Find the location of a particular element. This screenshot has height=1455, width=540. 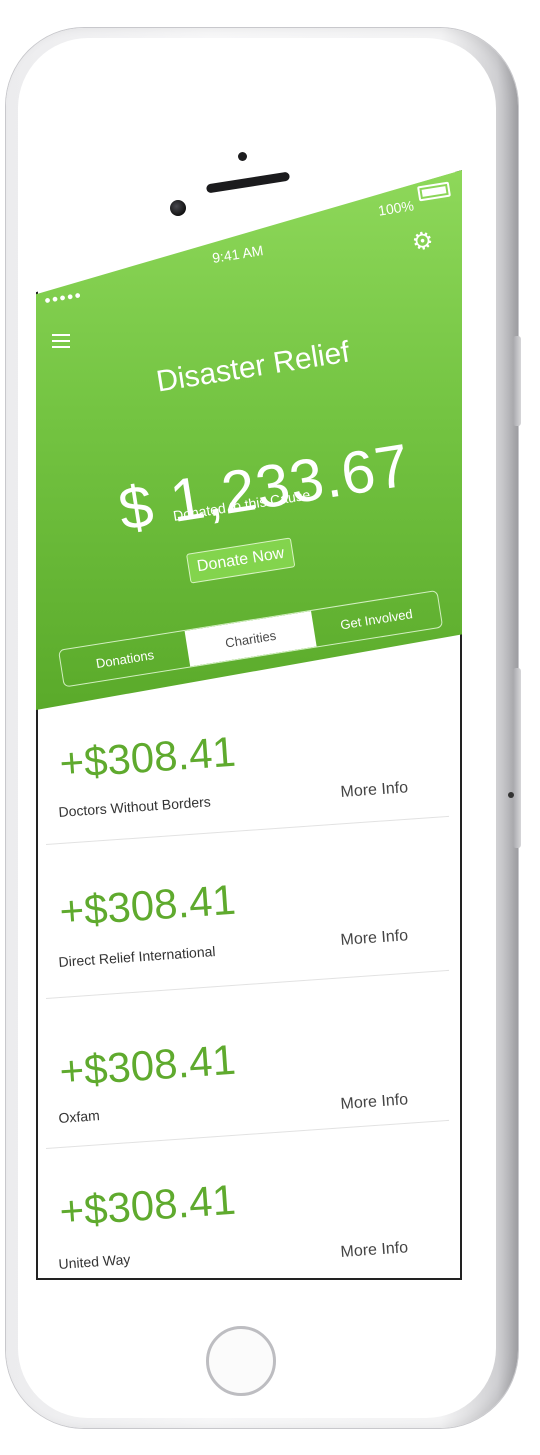

charity-name: Oxfam is located at coordinates (79, 1116).